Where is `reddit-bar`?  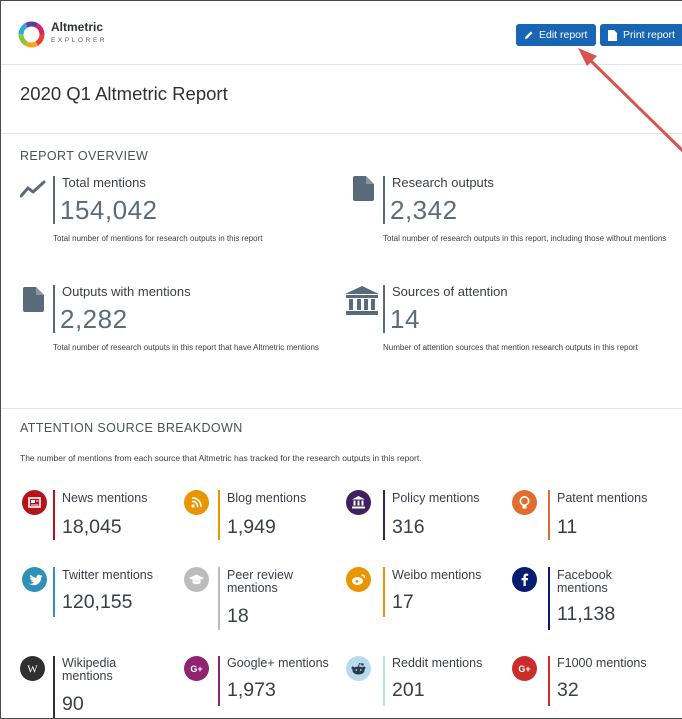
reddit-bar is located at coordinates (384, 681).